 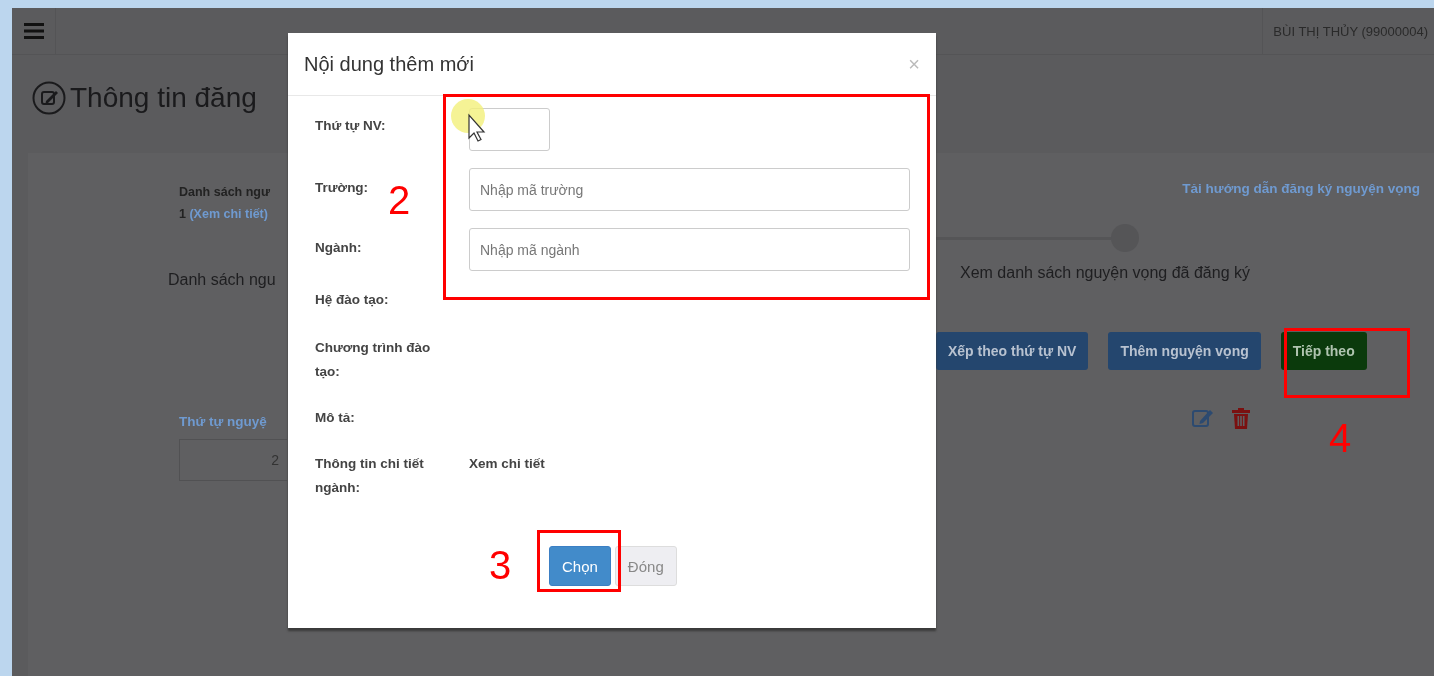 What do you see at coordinates (33, 31) in the screenshot?
I see `menu-icon` at bounding box center [33, 31].